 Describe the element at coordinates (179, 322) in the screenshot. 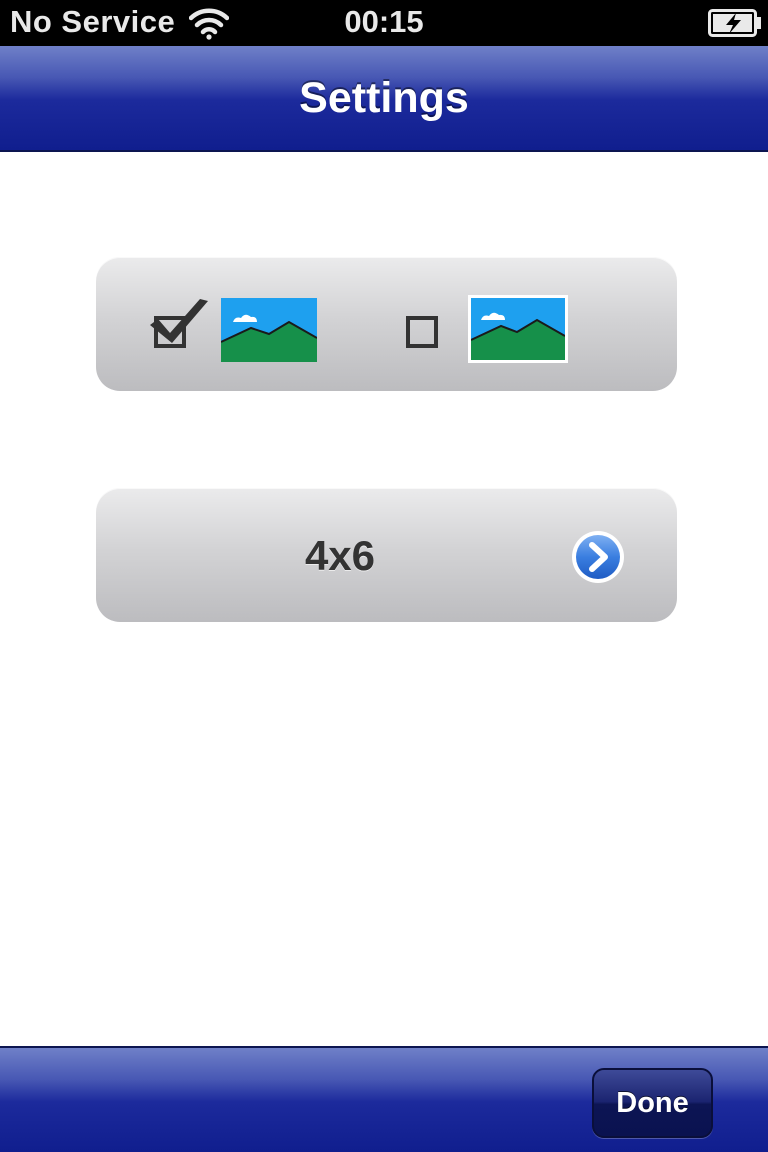

I see `checkmark-icon` at that location.